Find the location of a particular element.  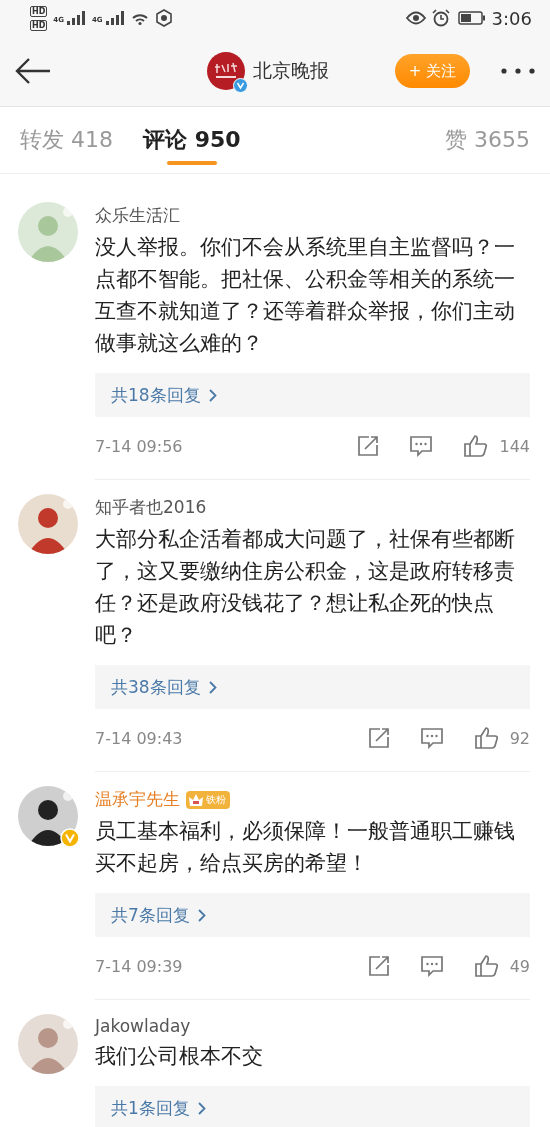

like-count: 92 is located at coordinates (519, 738).